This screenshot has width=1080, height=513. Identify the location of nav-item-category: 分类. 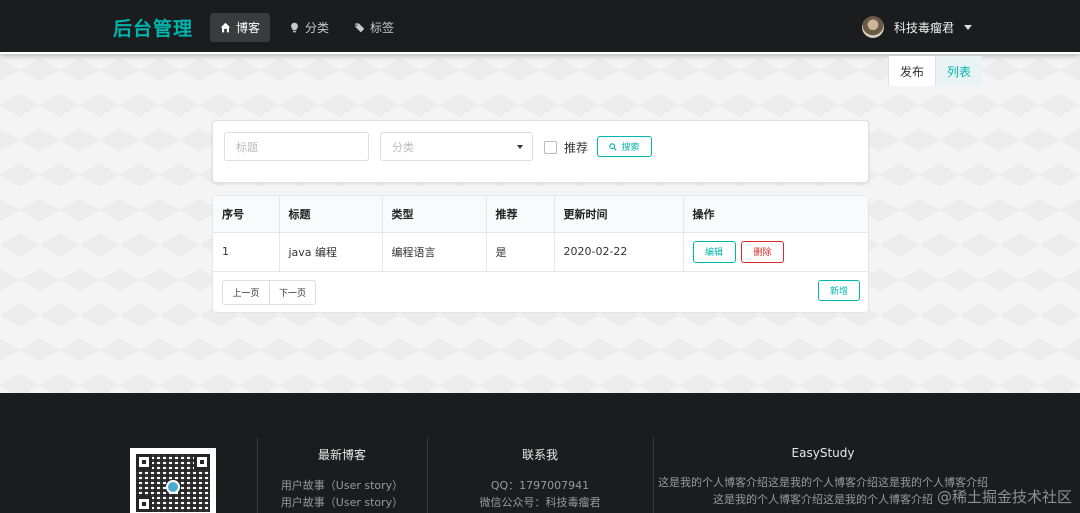
(309, 27).